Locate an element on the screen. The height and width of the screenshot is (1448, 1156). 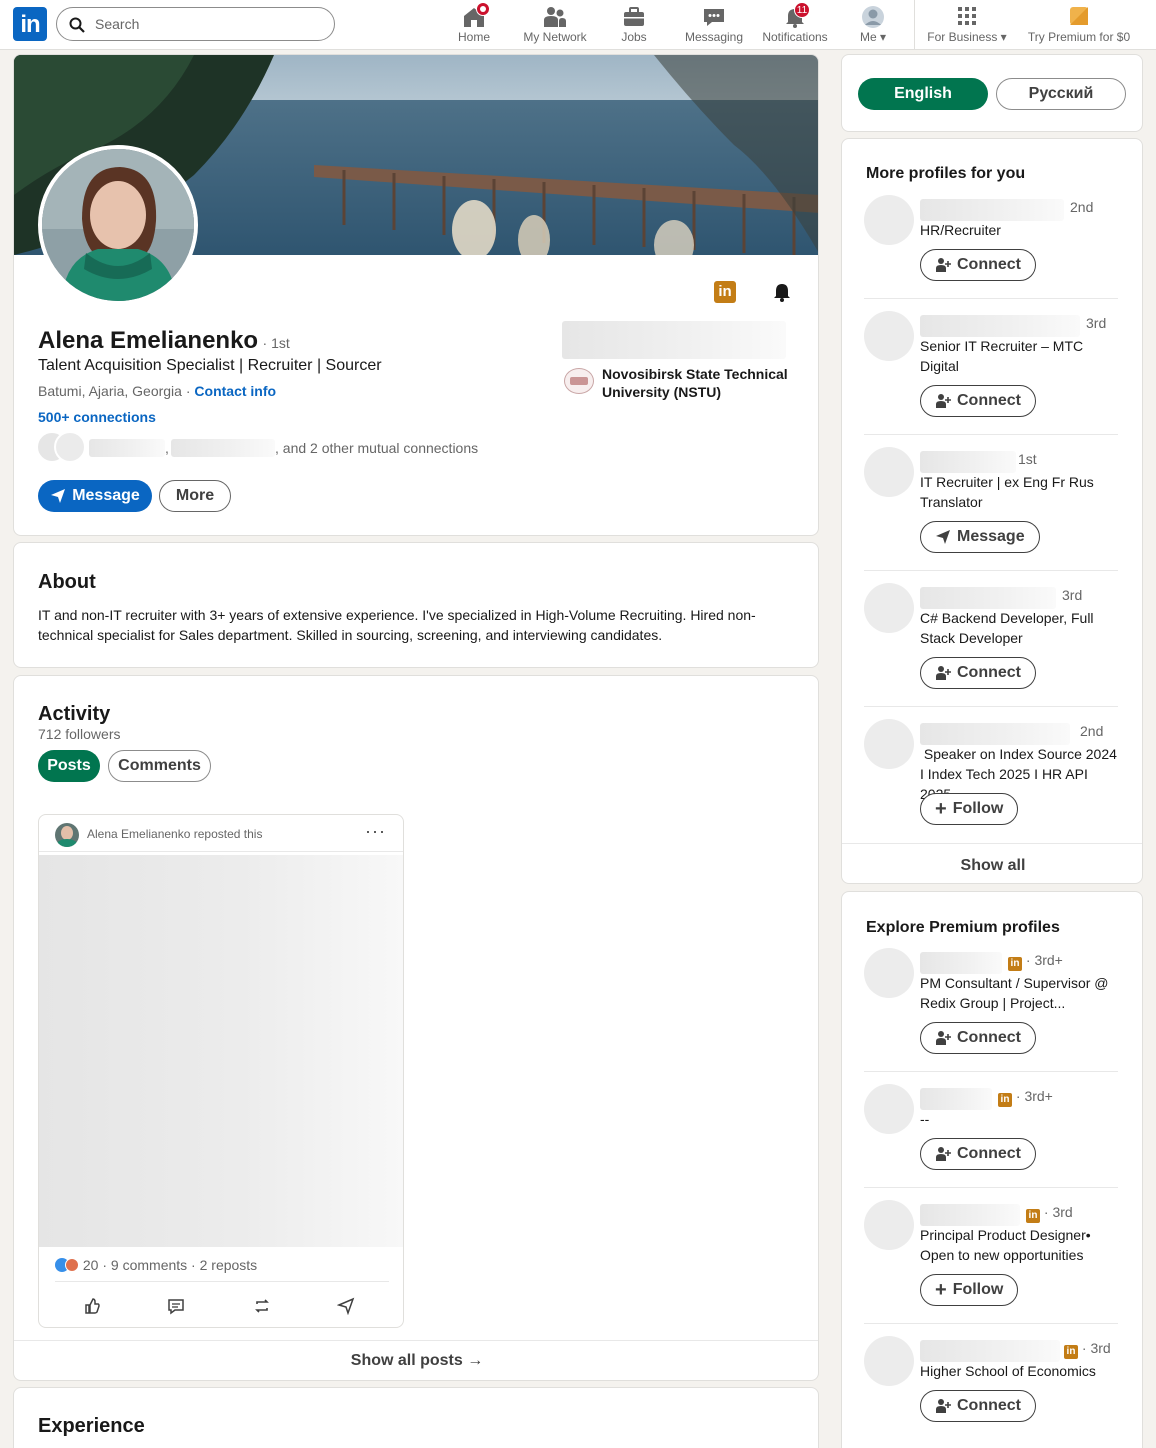
show-all-posts-label: Show all posts is located at coordinates (406, 1360).